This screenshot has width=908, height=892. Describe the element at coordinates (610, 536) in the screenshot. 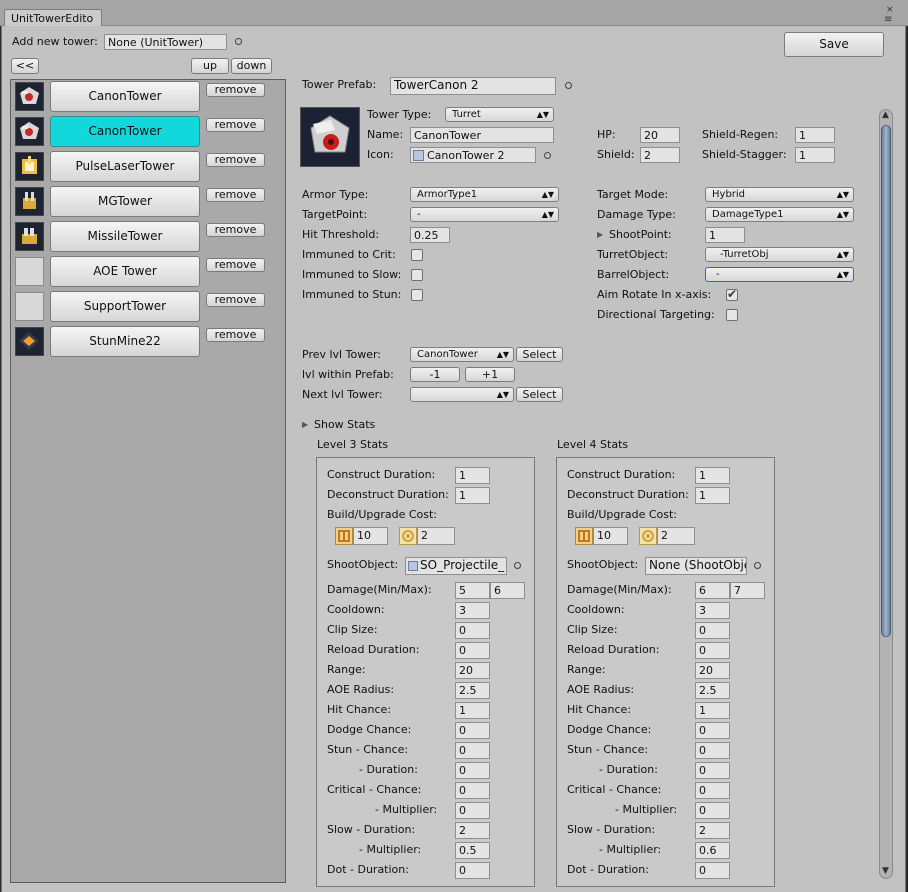

I see `cost-resource-1-field: 10` at that location.